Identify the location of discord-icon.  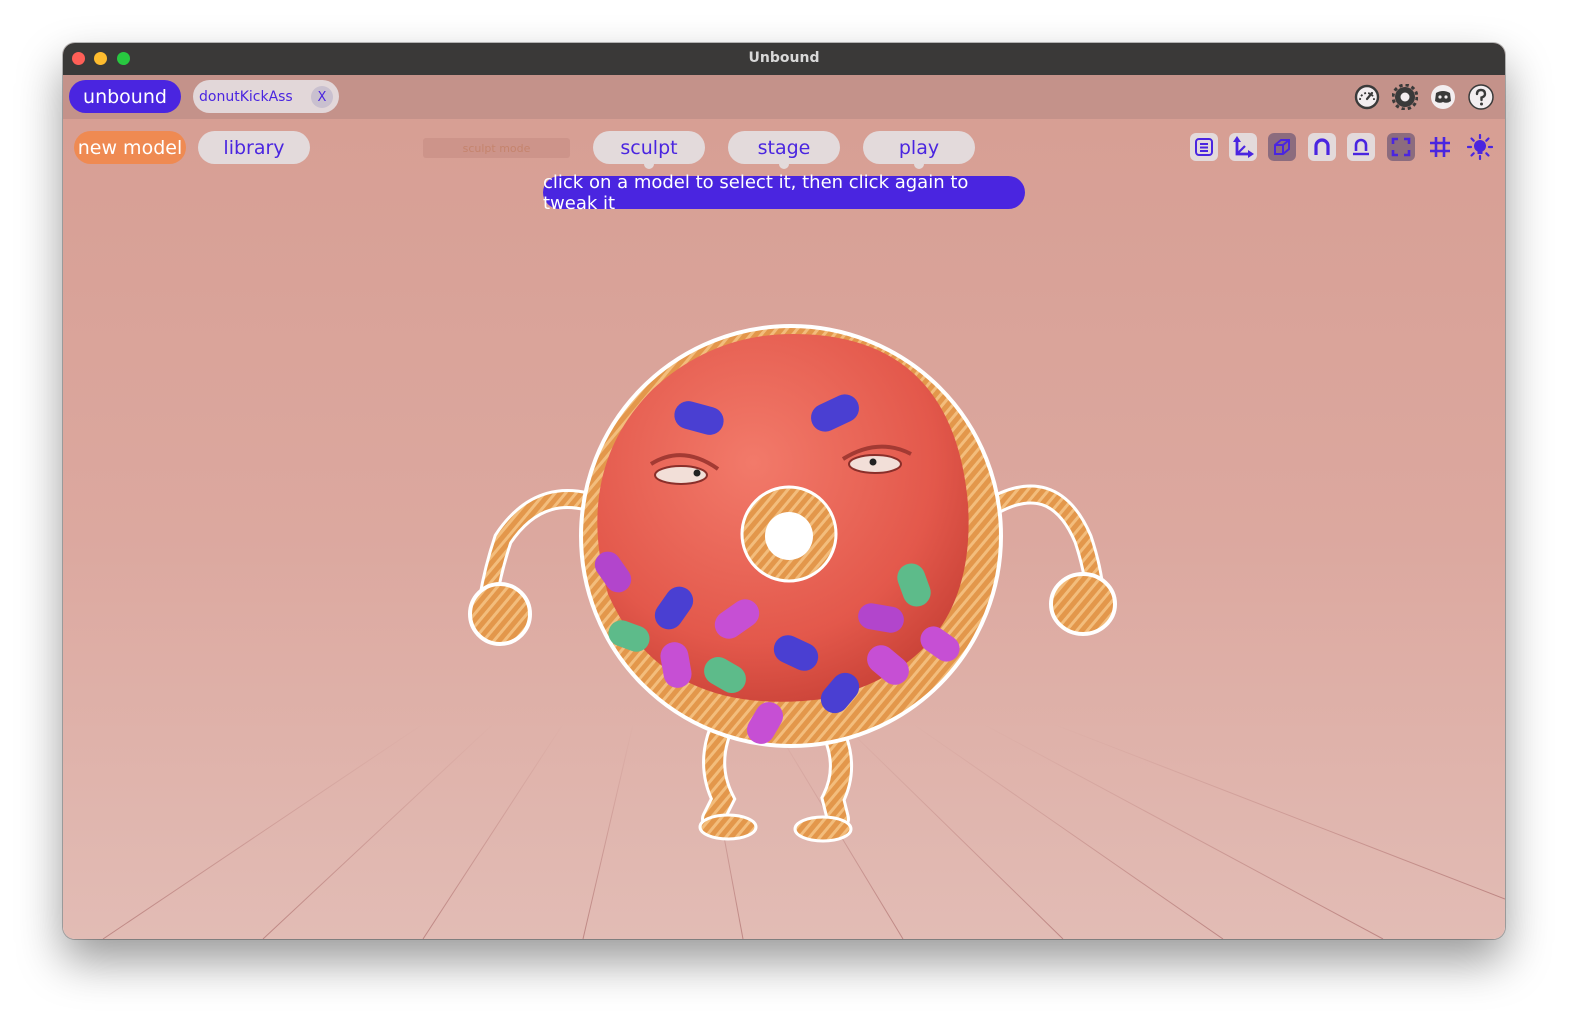
(1443, 97).